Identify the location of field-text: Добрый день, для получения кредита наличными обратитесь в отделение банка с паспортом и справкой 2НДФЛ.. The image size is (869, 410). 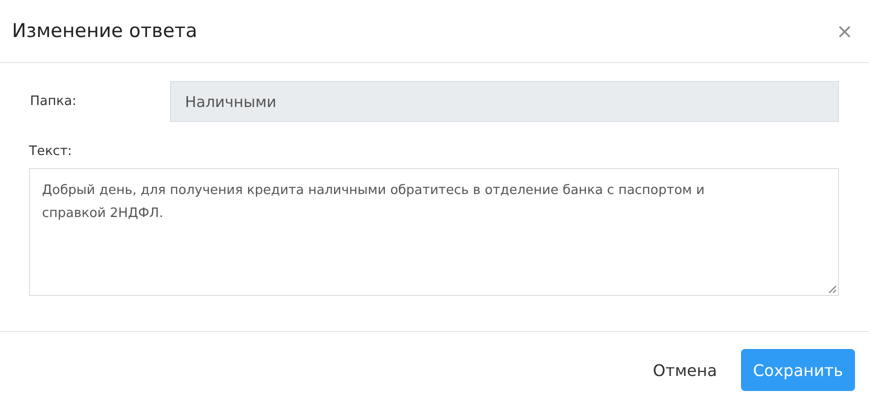
(373, 202).